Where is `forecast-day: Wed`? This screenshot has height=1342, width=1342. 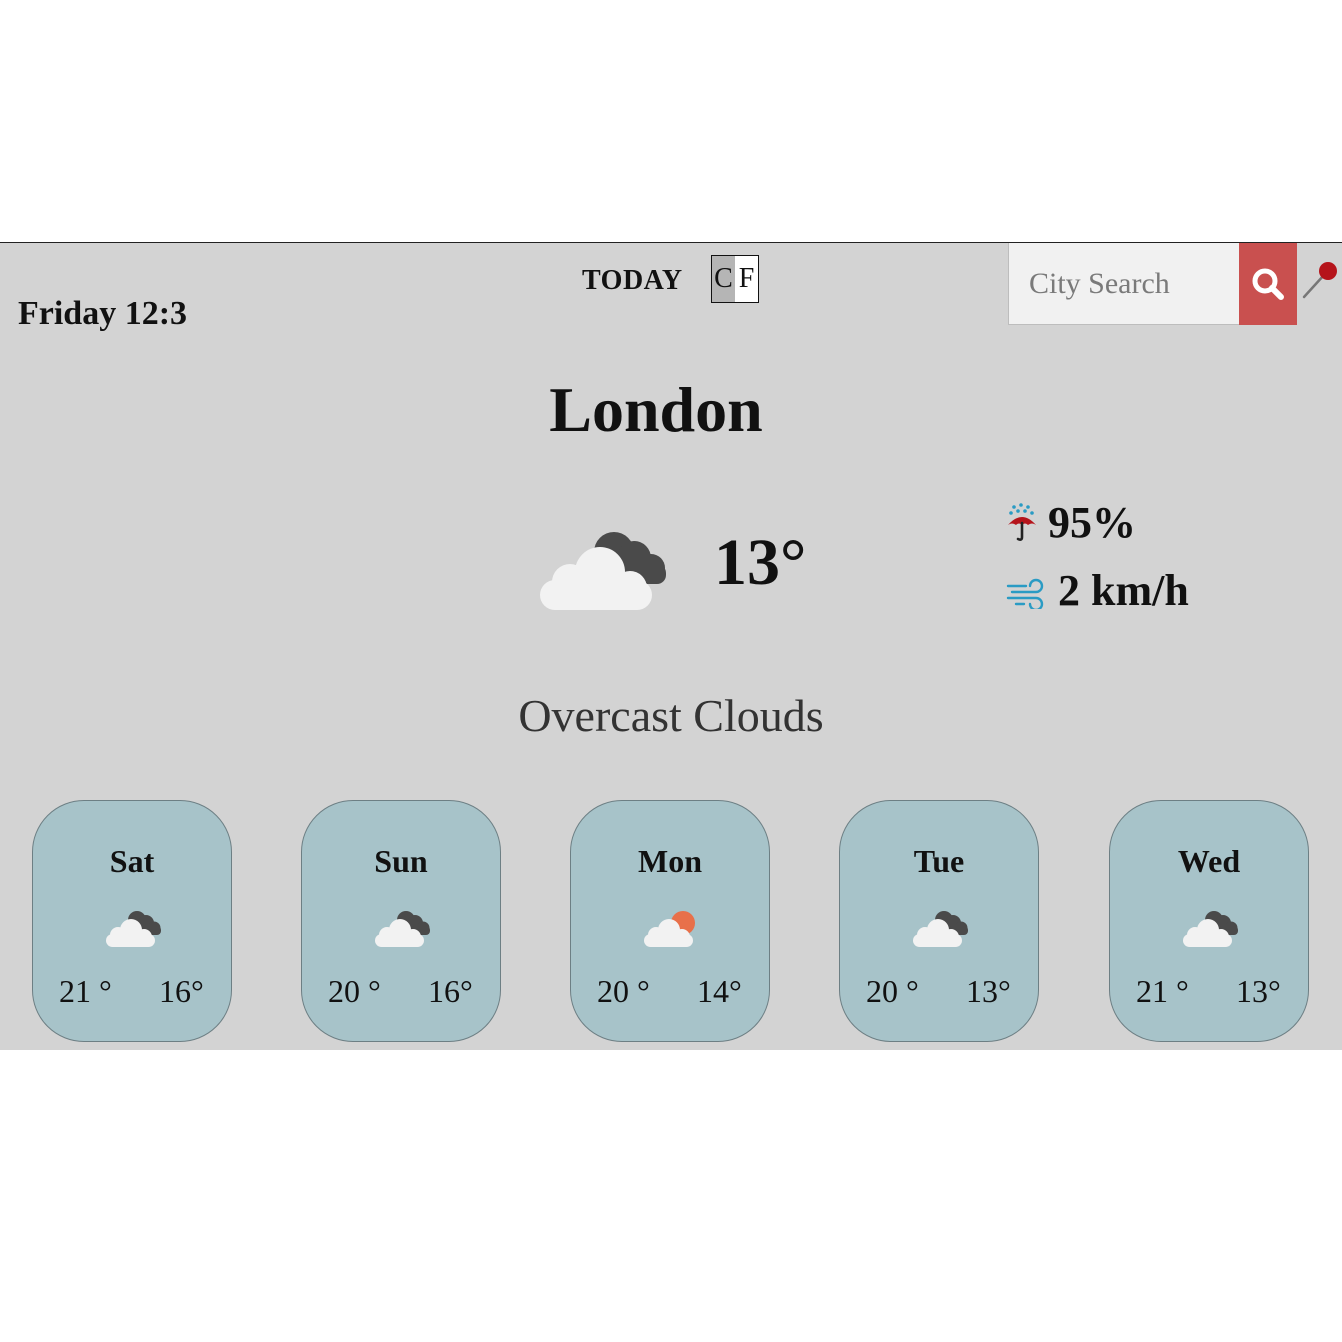 forecast-day: Wed is located at coordinates (1209, 861).